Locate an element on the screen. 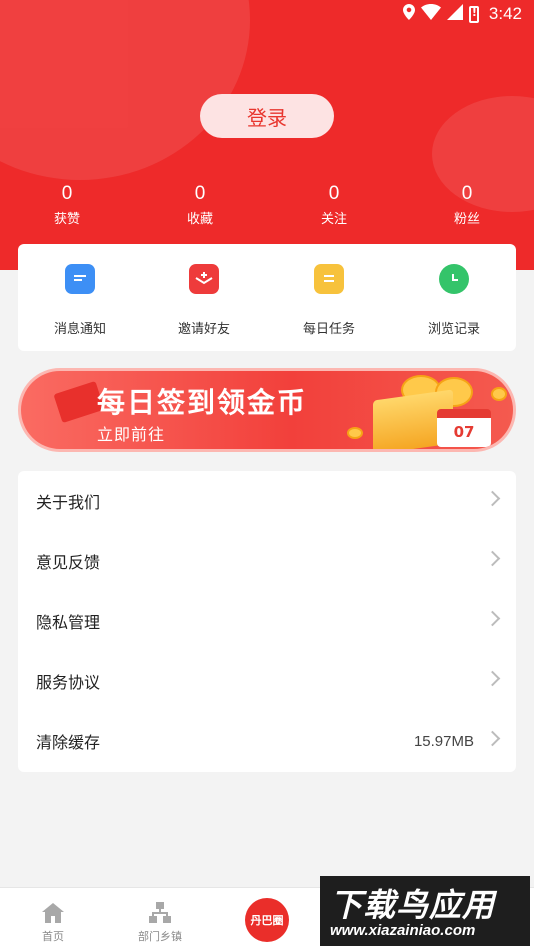  menu-item-feedback: 意见反馈 is located at coordinates (267, 561).